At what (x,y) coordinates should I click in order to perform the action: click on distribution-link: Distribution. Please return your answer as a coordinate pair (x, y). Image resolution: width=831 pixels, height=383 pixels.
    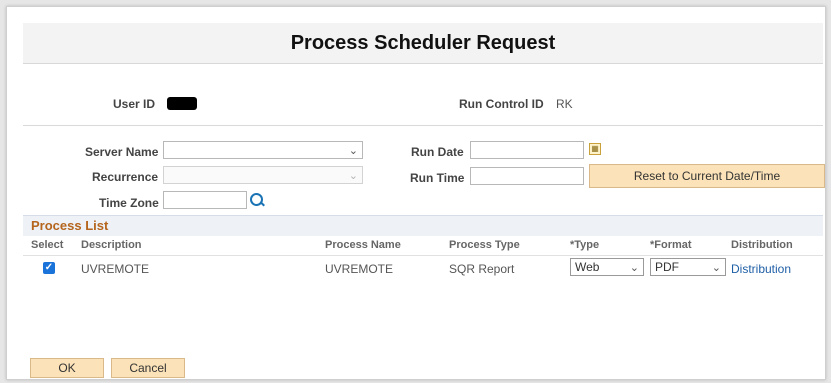
    Looking at the image, I should click on (761, 269).